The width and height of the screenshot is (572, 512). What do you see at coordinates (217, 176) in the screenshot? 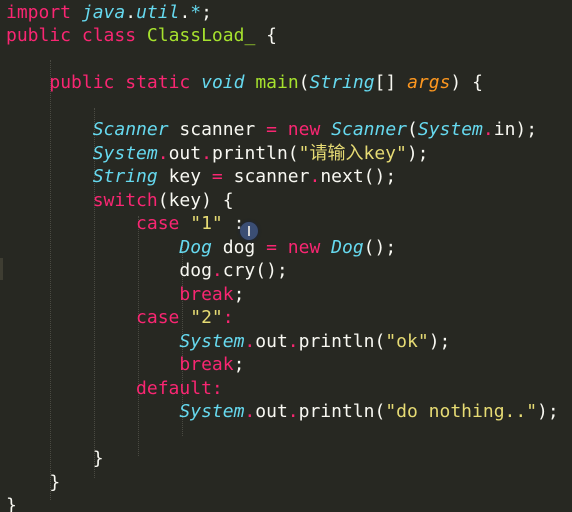
I see `code-token: =` at bounding box center [217, 176].